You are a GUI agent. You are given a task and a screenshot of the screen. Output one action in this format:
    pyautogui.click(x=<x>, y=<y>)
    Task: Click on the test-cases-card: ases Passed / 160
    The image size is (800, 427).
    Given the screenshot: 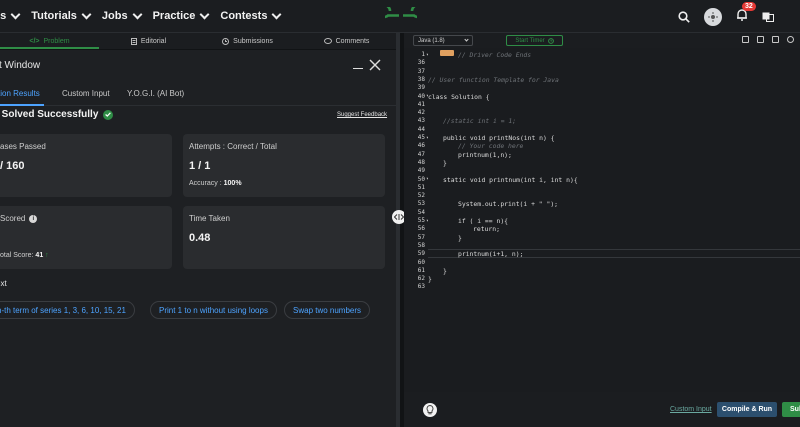 What is the action you would take?
    pyautogui.click(x=86, y=165)
    